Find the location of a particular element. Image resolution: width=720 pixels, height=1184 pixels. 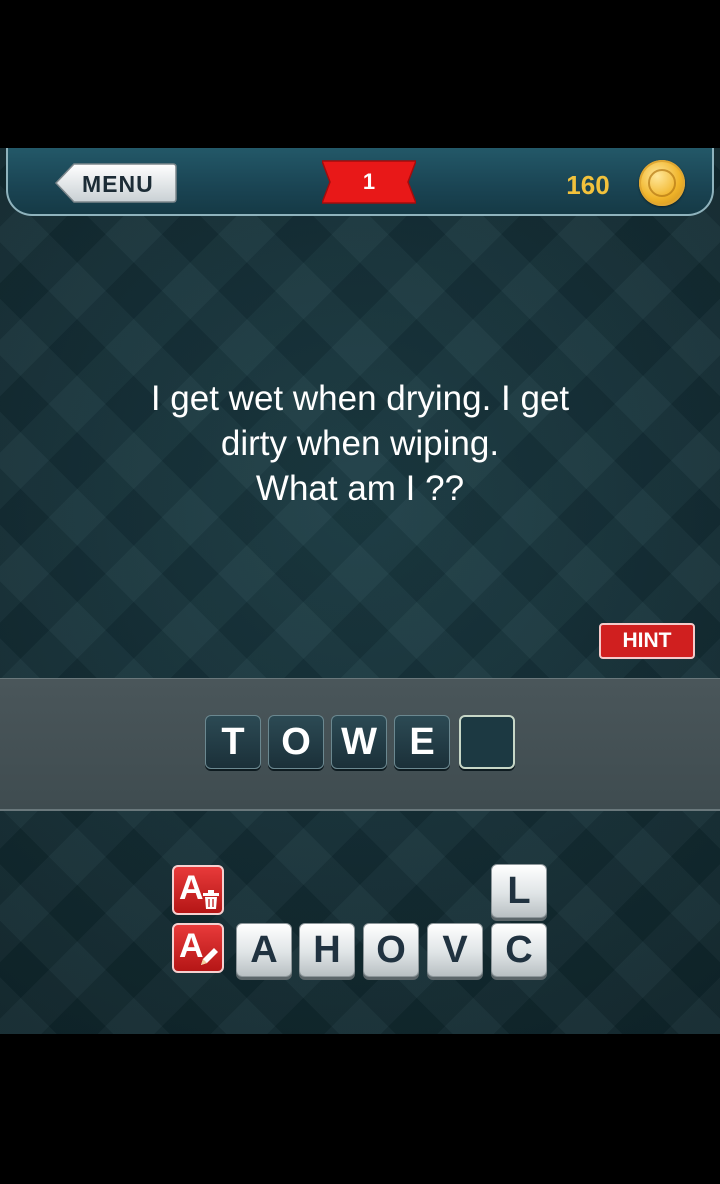

trash-icon is located at coordinates (211, 899).